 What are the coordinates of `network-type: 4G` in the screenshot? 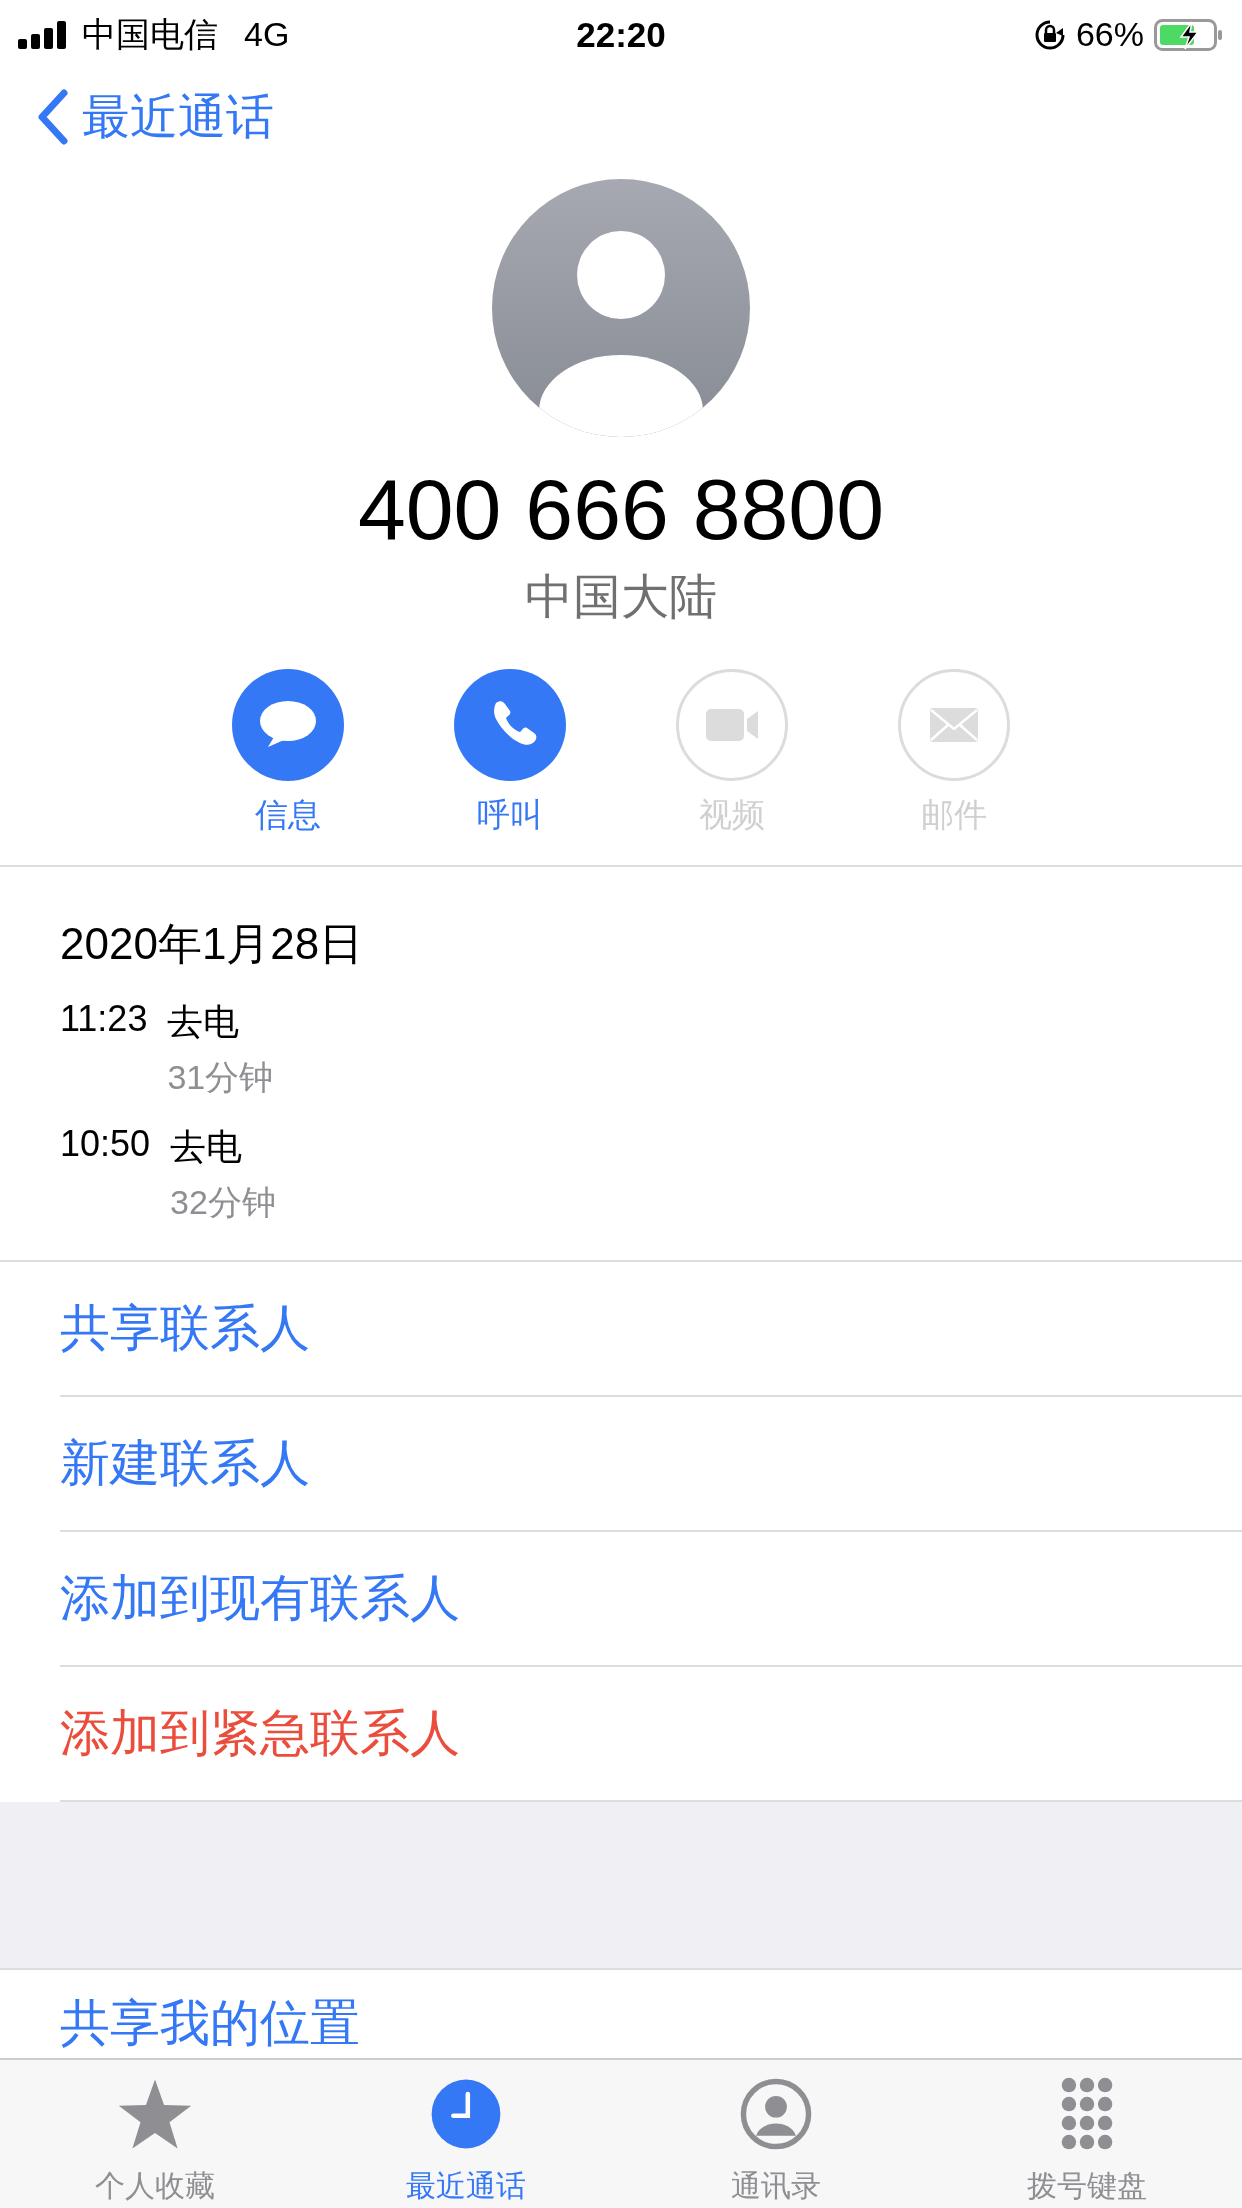 It's located at (267, 35).